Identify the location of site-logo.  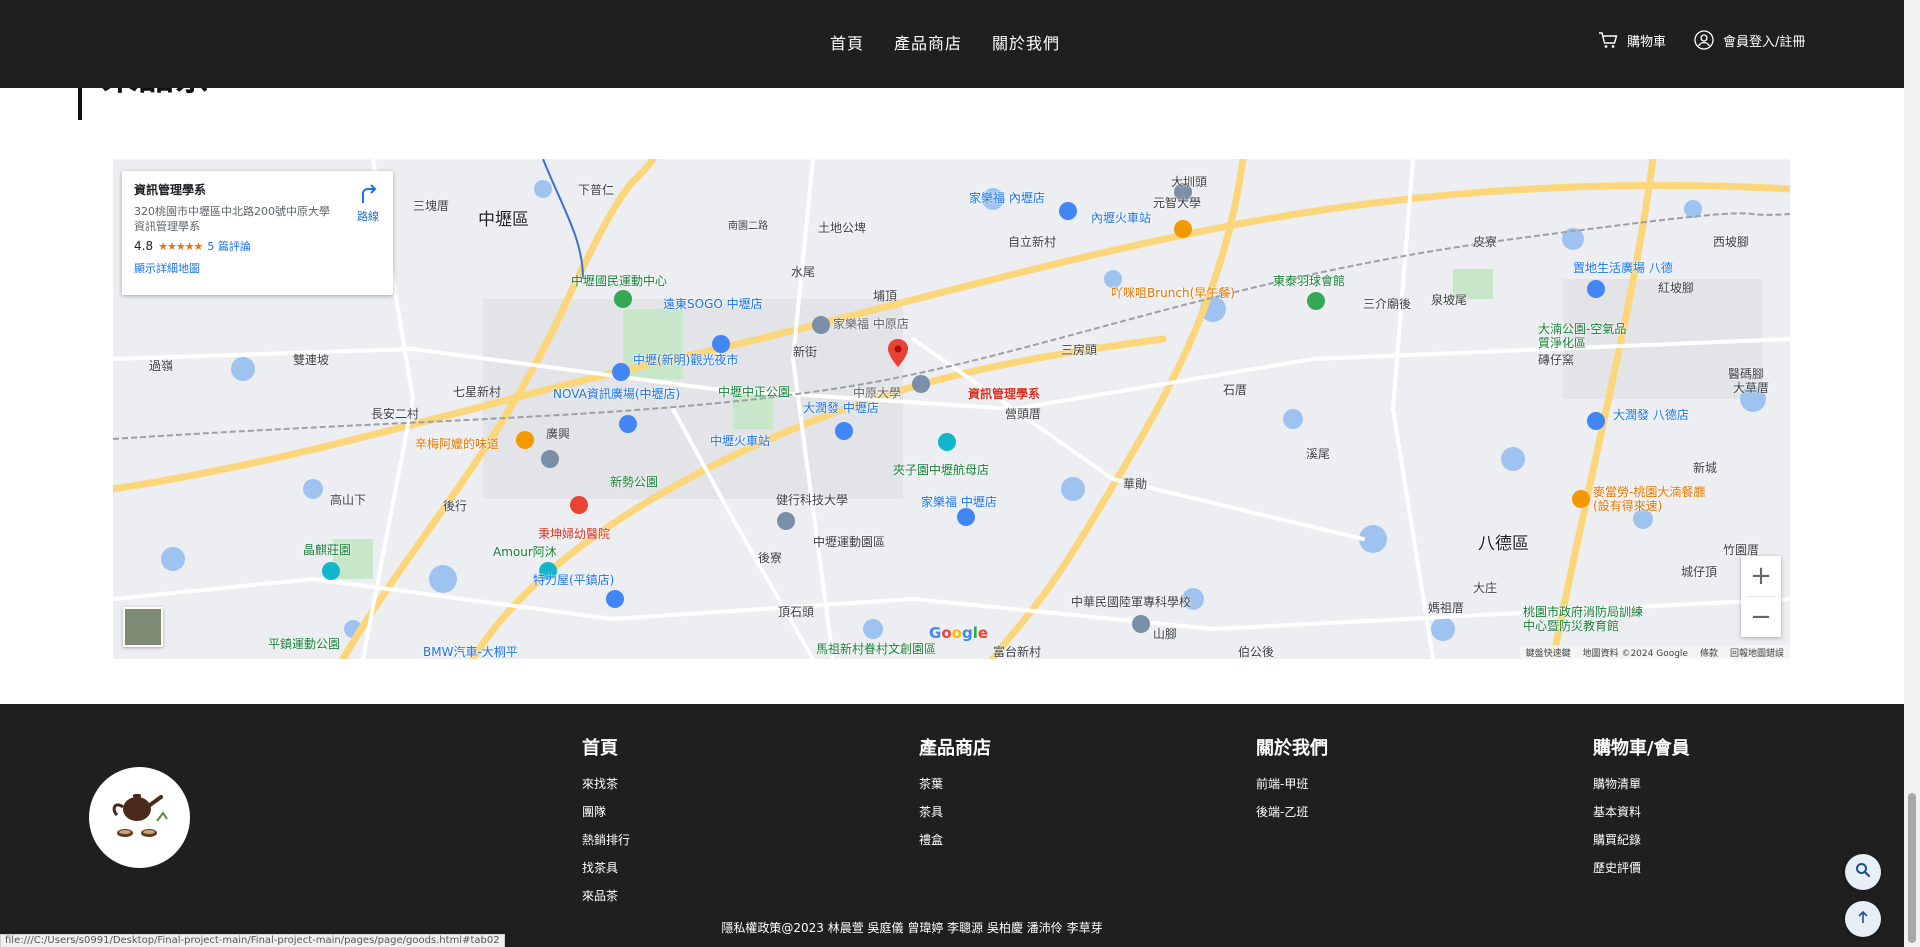
(139, 817).